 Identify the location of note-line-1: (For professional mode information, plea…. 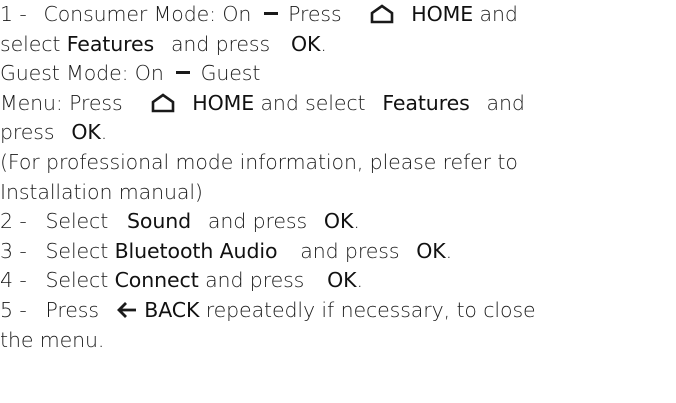
(338, 163).